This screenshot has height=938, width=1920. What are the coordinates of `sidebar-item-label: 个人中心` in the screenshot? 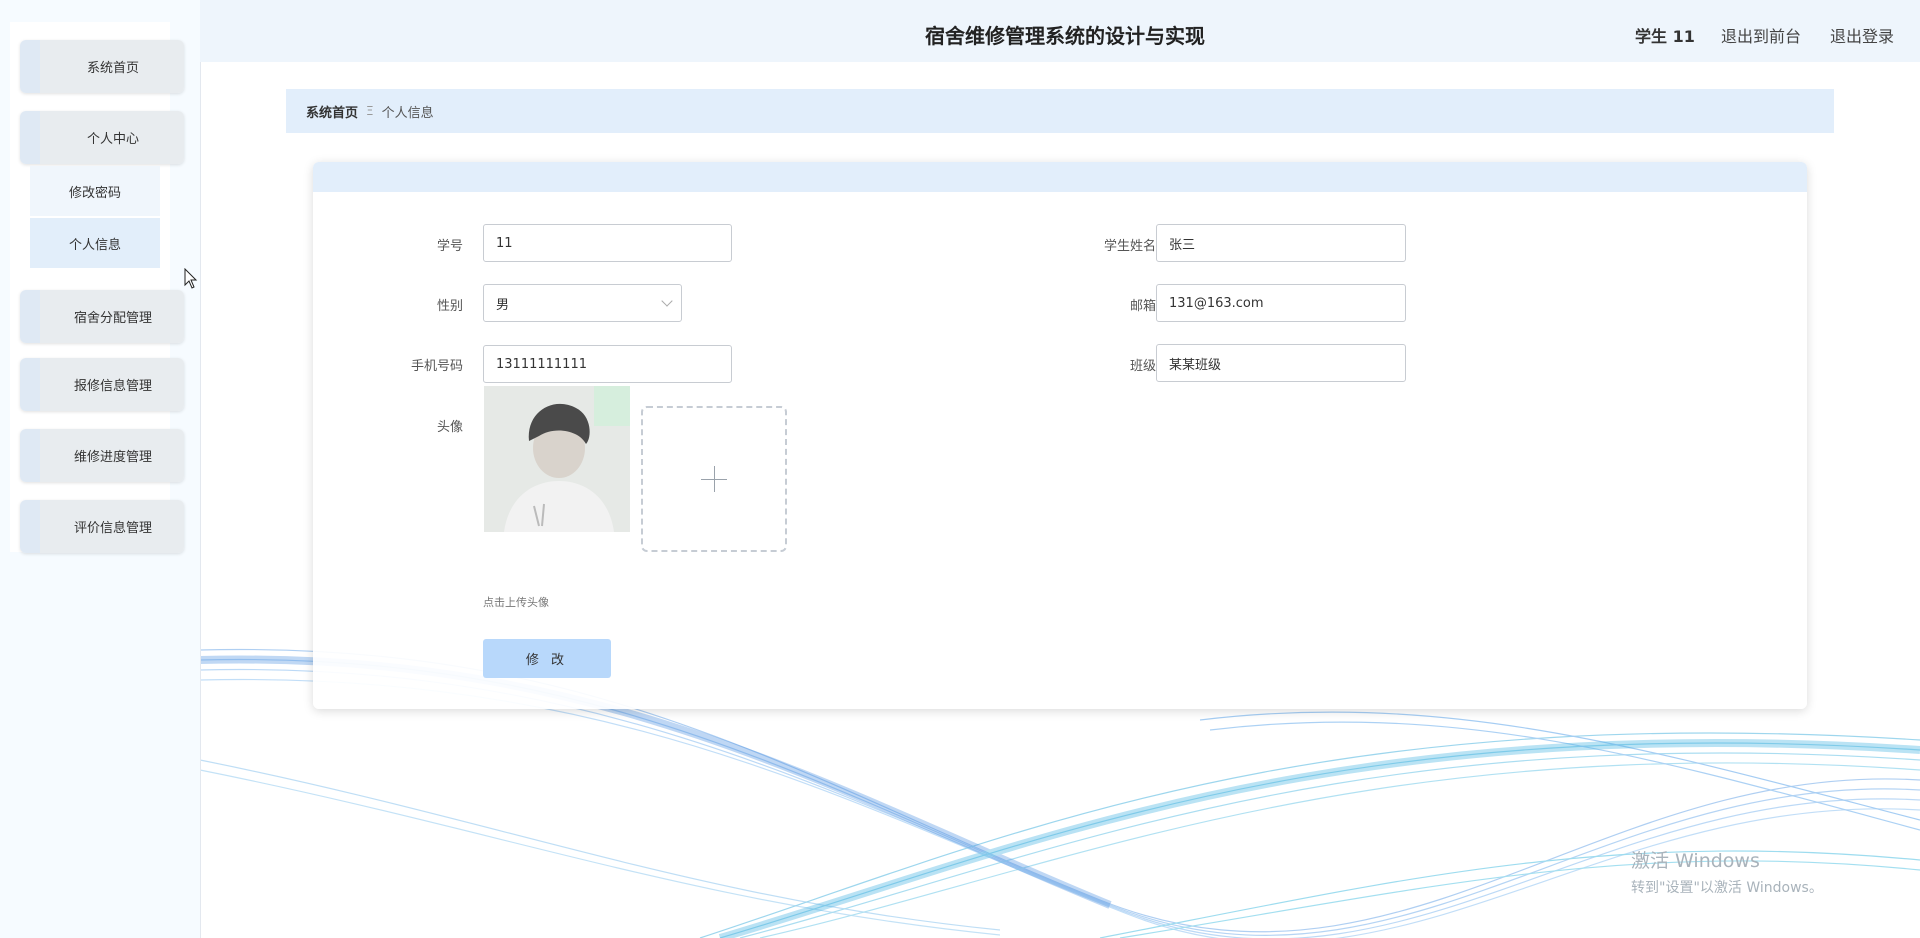 It's located at (112, 139).